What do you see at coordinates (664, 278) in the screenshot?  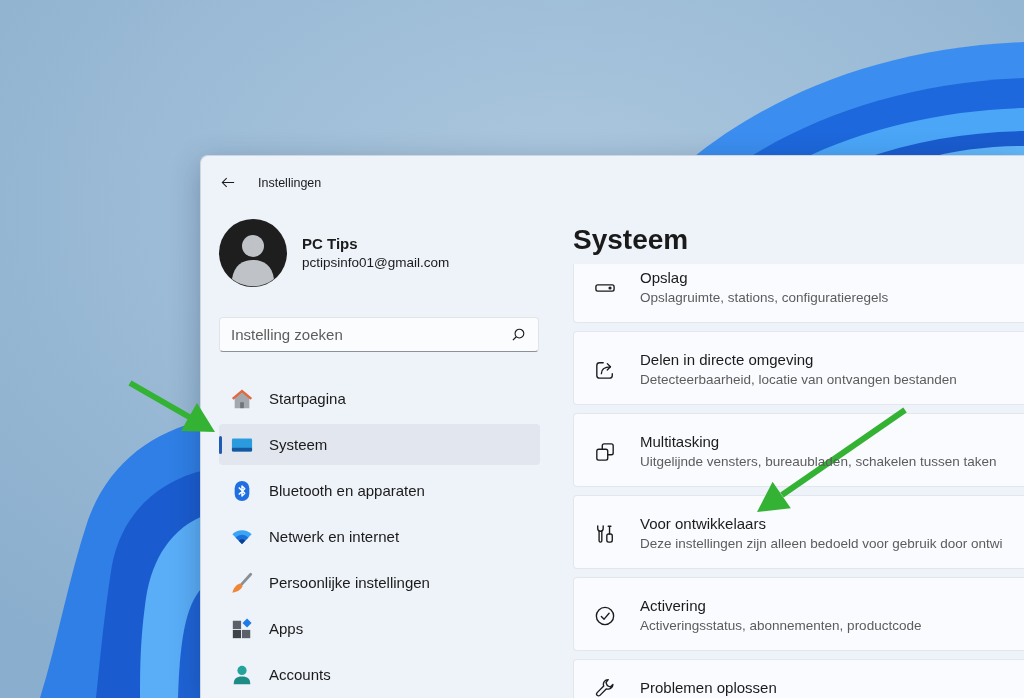 I see `card-title: Opslag` at bounding box center [664, 278].